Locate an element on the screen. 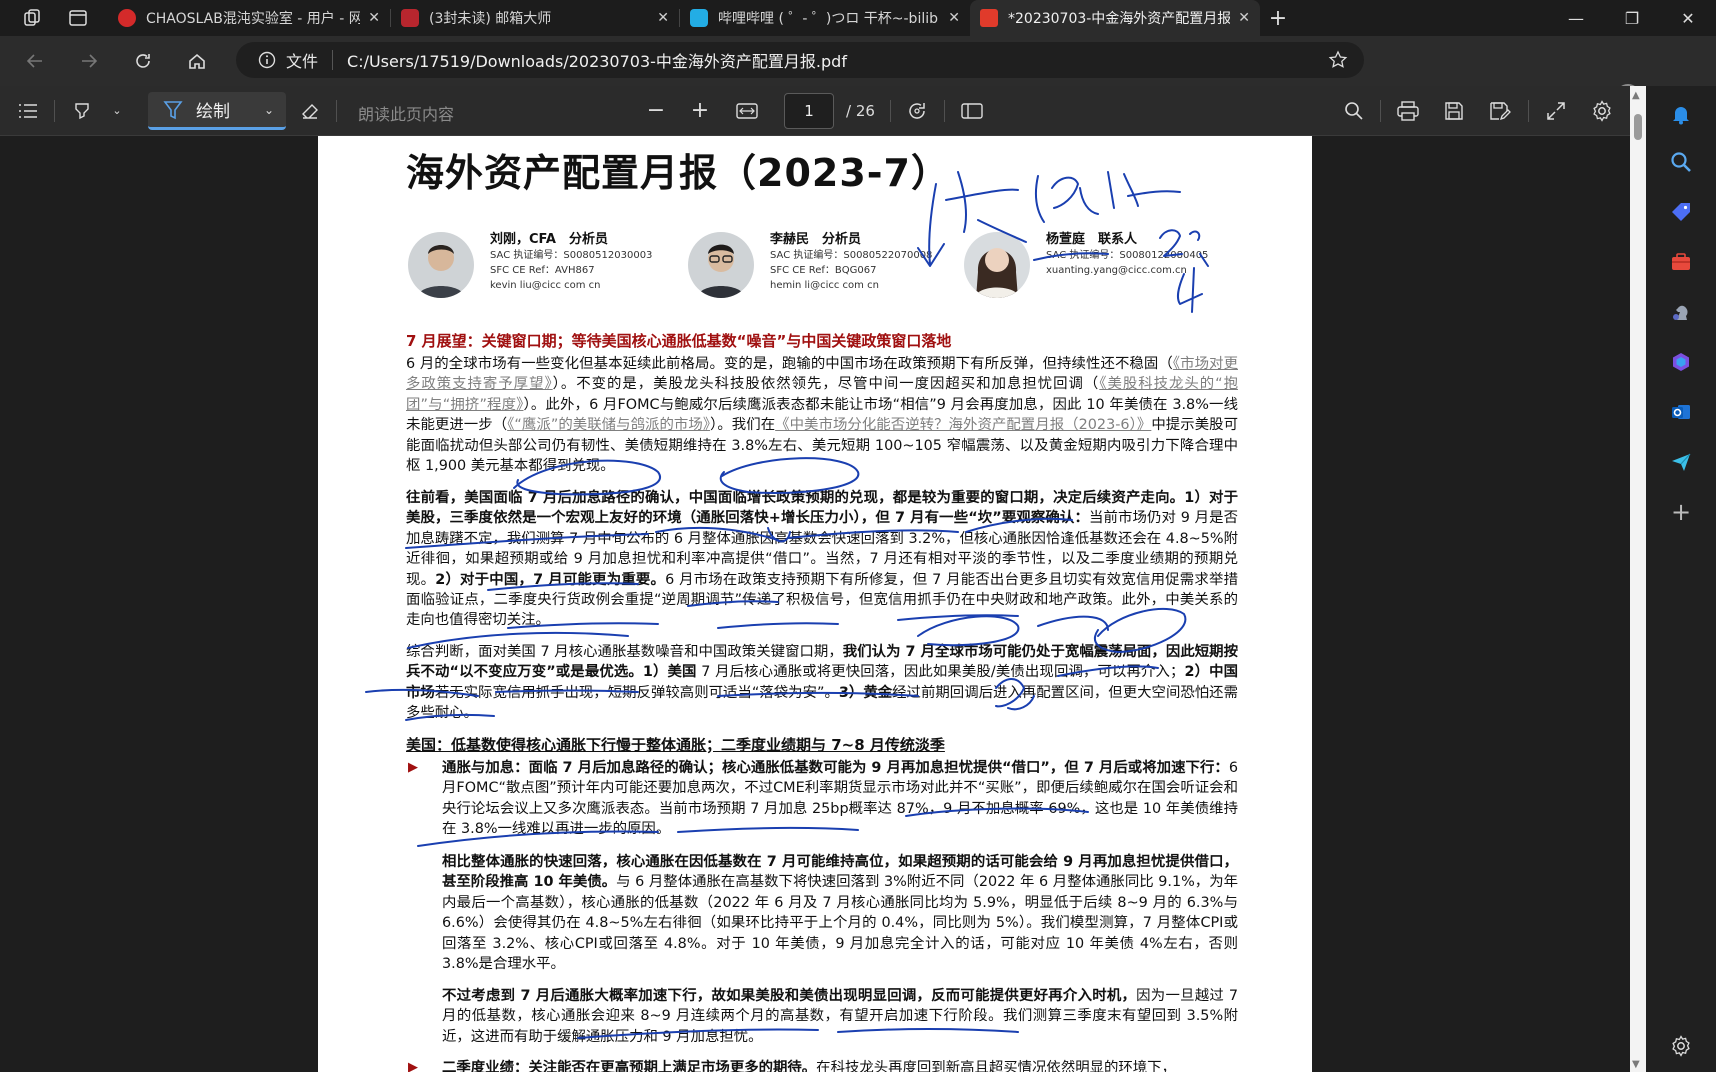  para-bold: 1）美国 is located at coordinates (669, 672).